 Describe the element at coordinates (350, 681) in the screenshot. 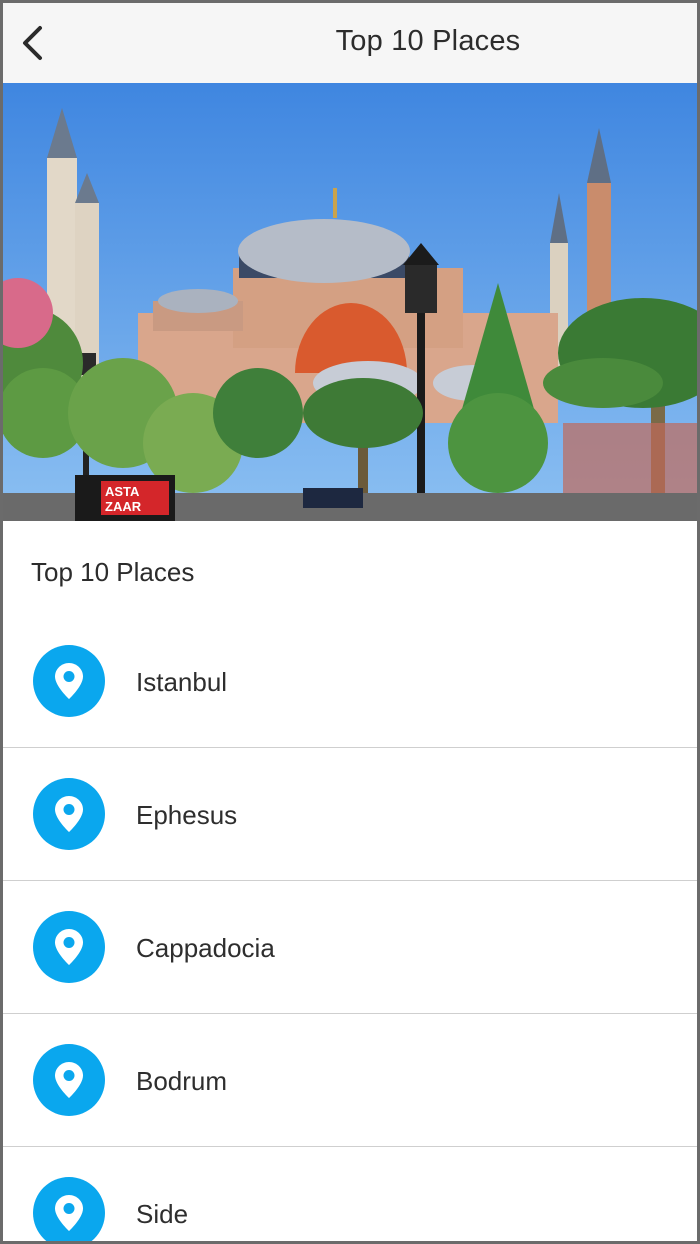

I see `list-item-istanbul: Istanbul` at that location.